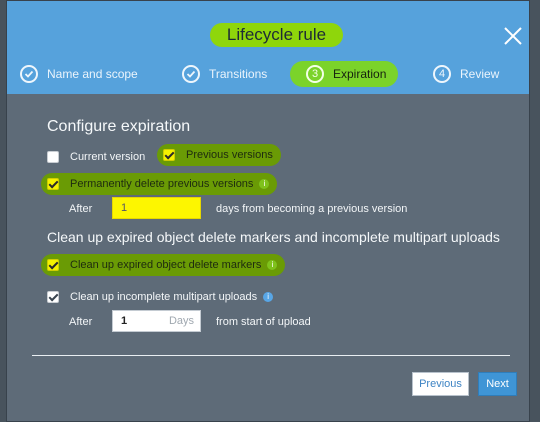 The image size is (540, 422). What do you see at coordinates (156, 208) in the screenshot?
I see `days-input: 1` at bounding box center [156, 208].